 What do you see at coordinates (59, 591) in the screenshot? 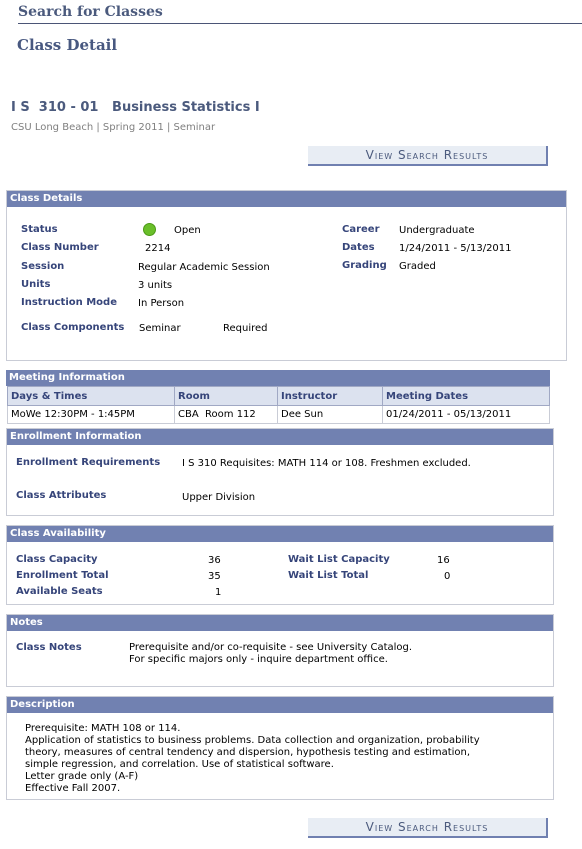
I see `available-seats-label: Available Seats` at bounding box center [59, 591].